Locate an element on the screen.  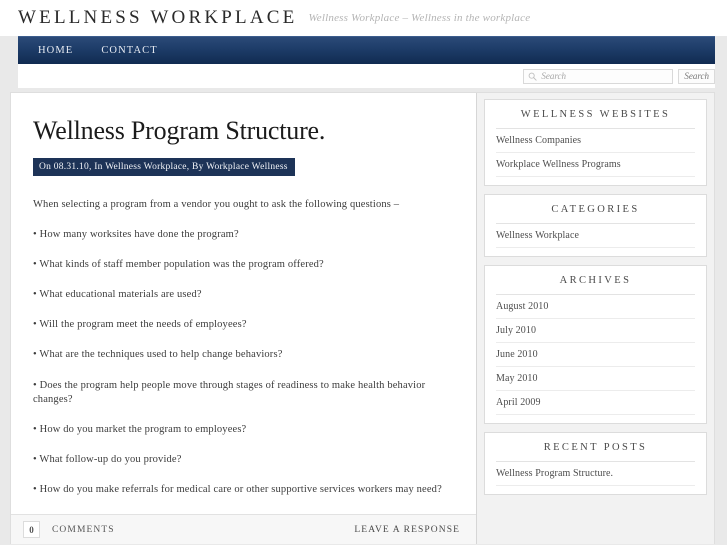
widget-title: Archives is located at coordinates (595, 280).